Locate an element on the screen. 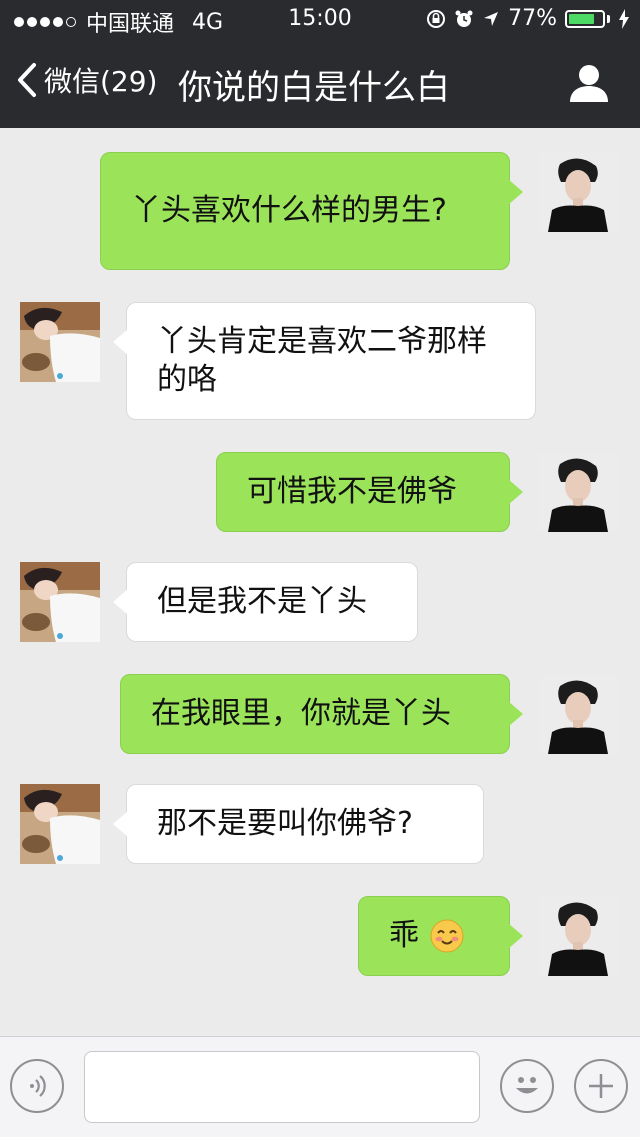 This screenshot has width=640, height=1137. message-bubble: 那不是要叫你佛爷? is located at coordinates (298, 824).